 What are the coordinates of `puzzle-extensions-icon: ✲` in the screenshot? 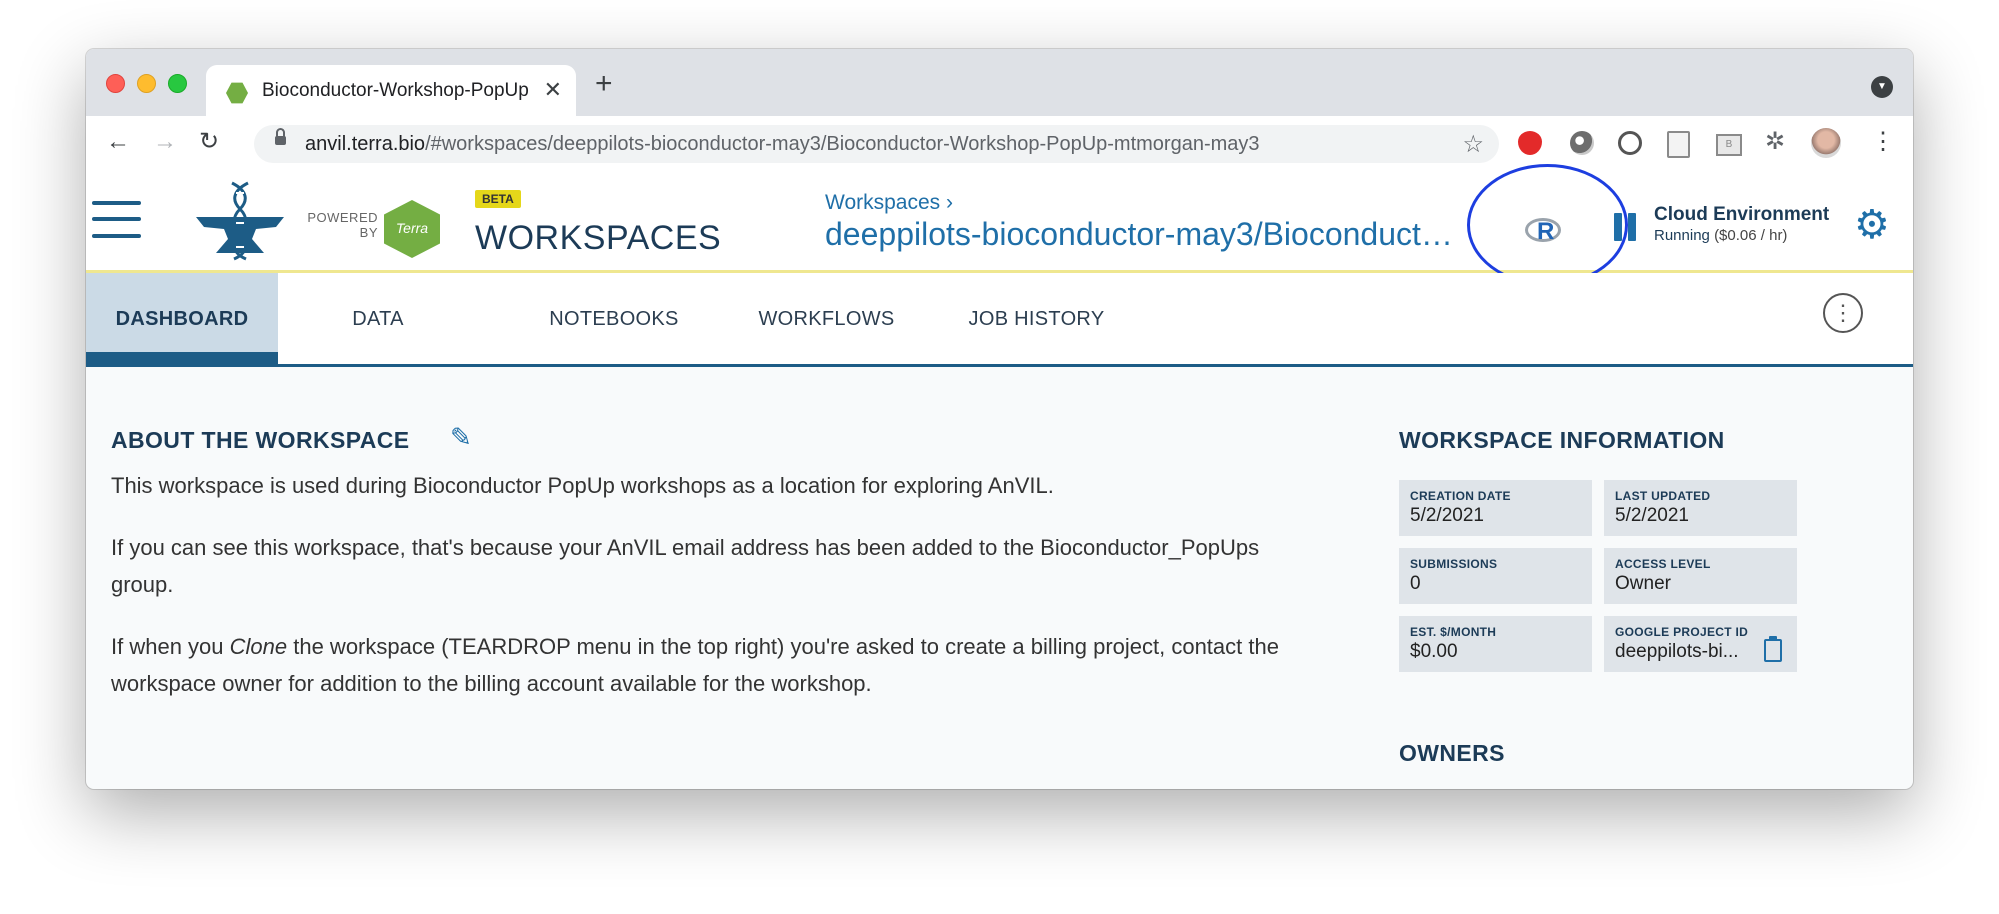 It's located at (1775, 141).